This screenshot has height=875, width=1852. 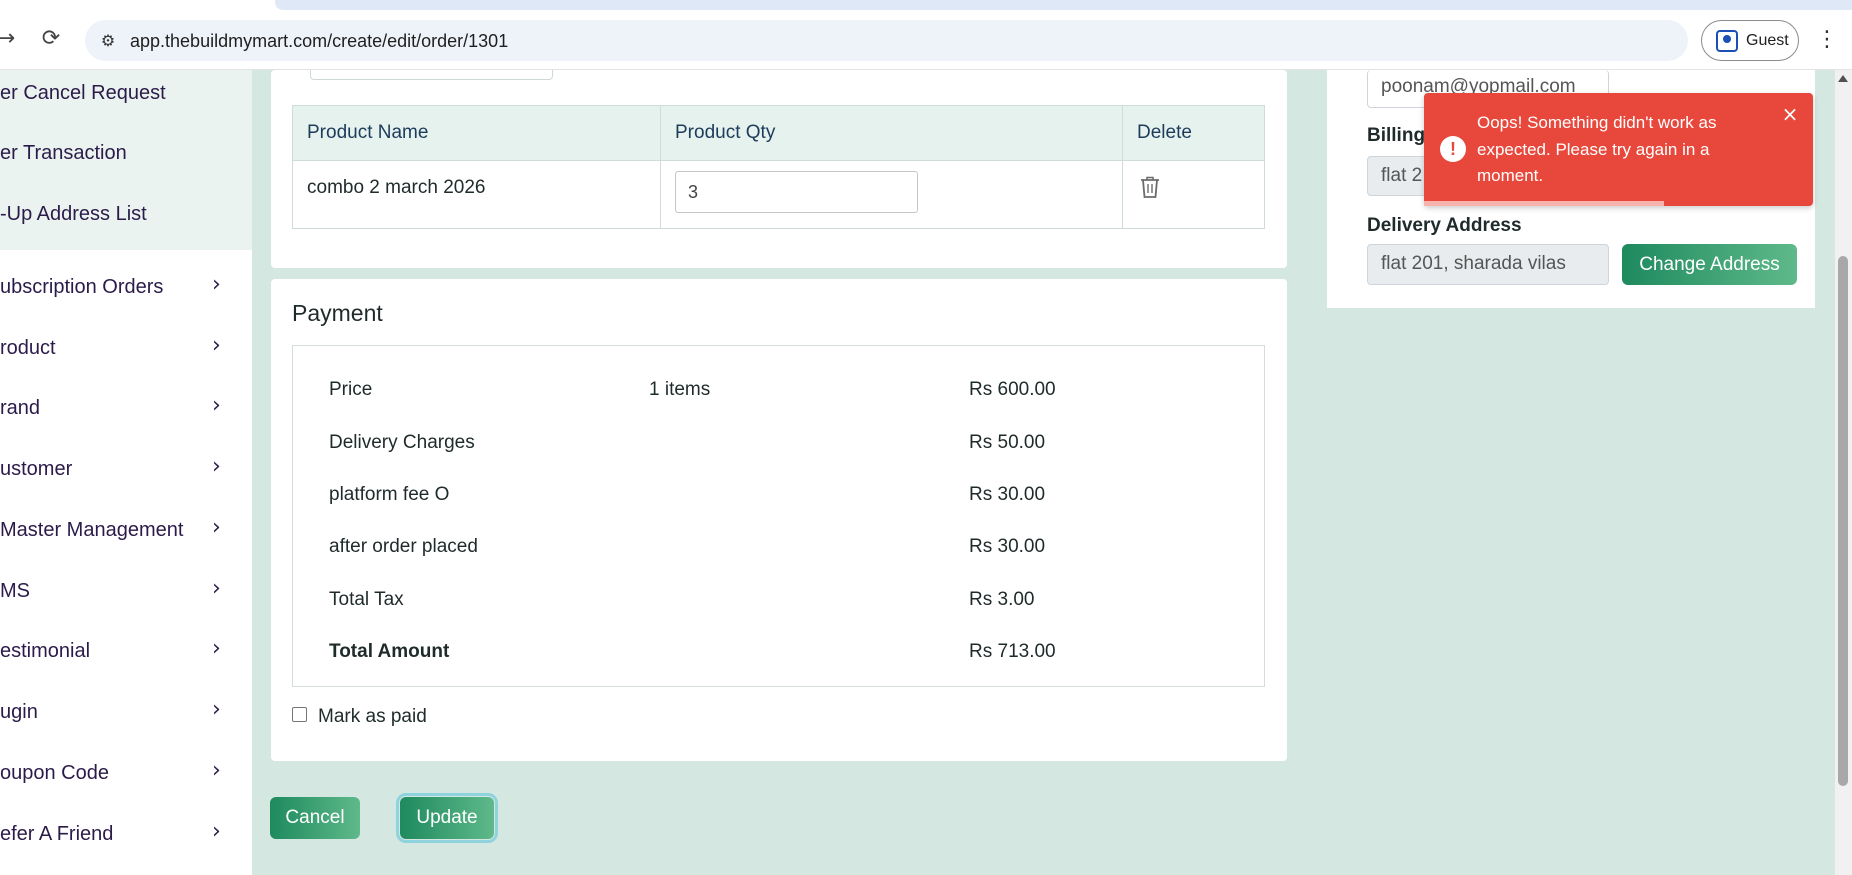 I want to click on sidebar-item-label: ubscription Orders, so click(x=82, y=287).